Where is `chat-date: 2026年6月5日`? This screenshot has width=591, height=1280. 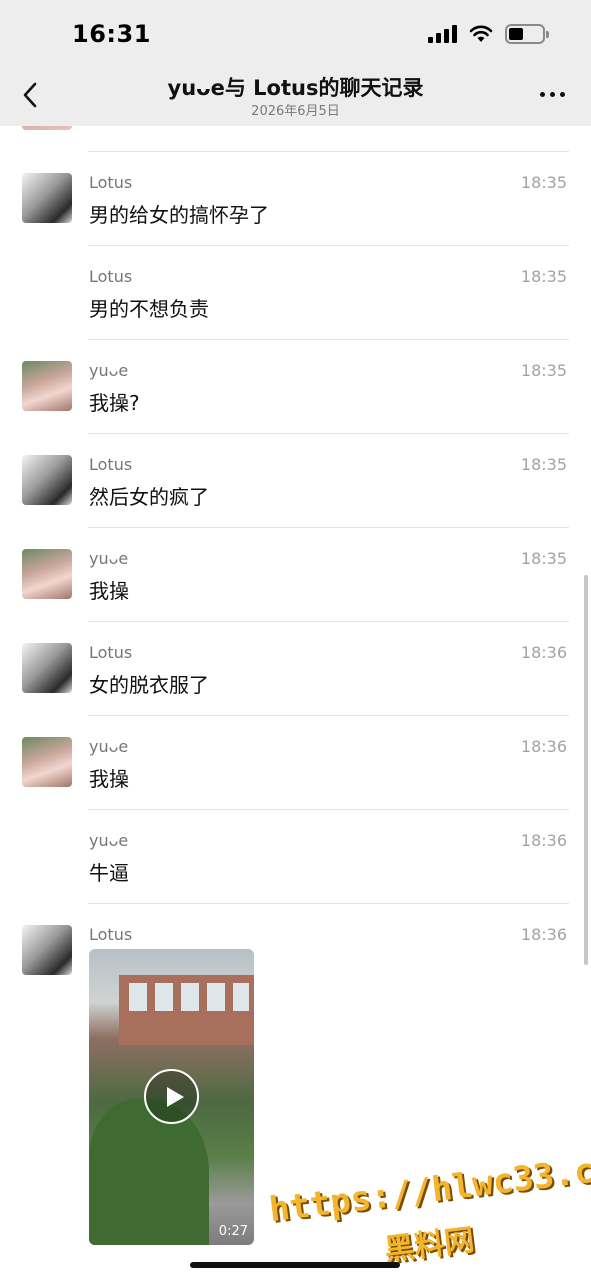 chat-date: 2026年6月5日 is located at coordinates (295, 111).